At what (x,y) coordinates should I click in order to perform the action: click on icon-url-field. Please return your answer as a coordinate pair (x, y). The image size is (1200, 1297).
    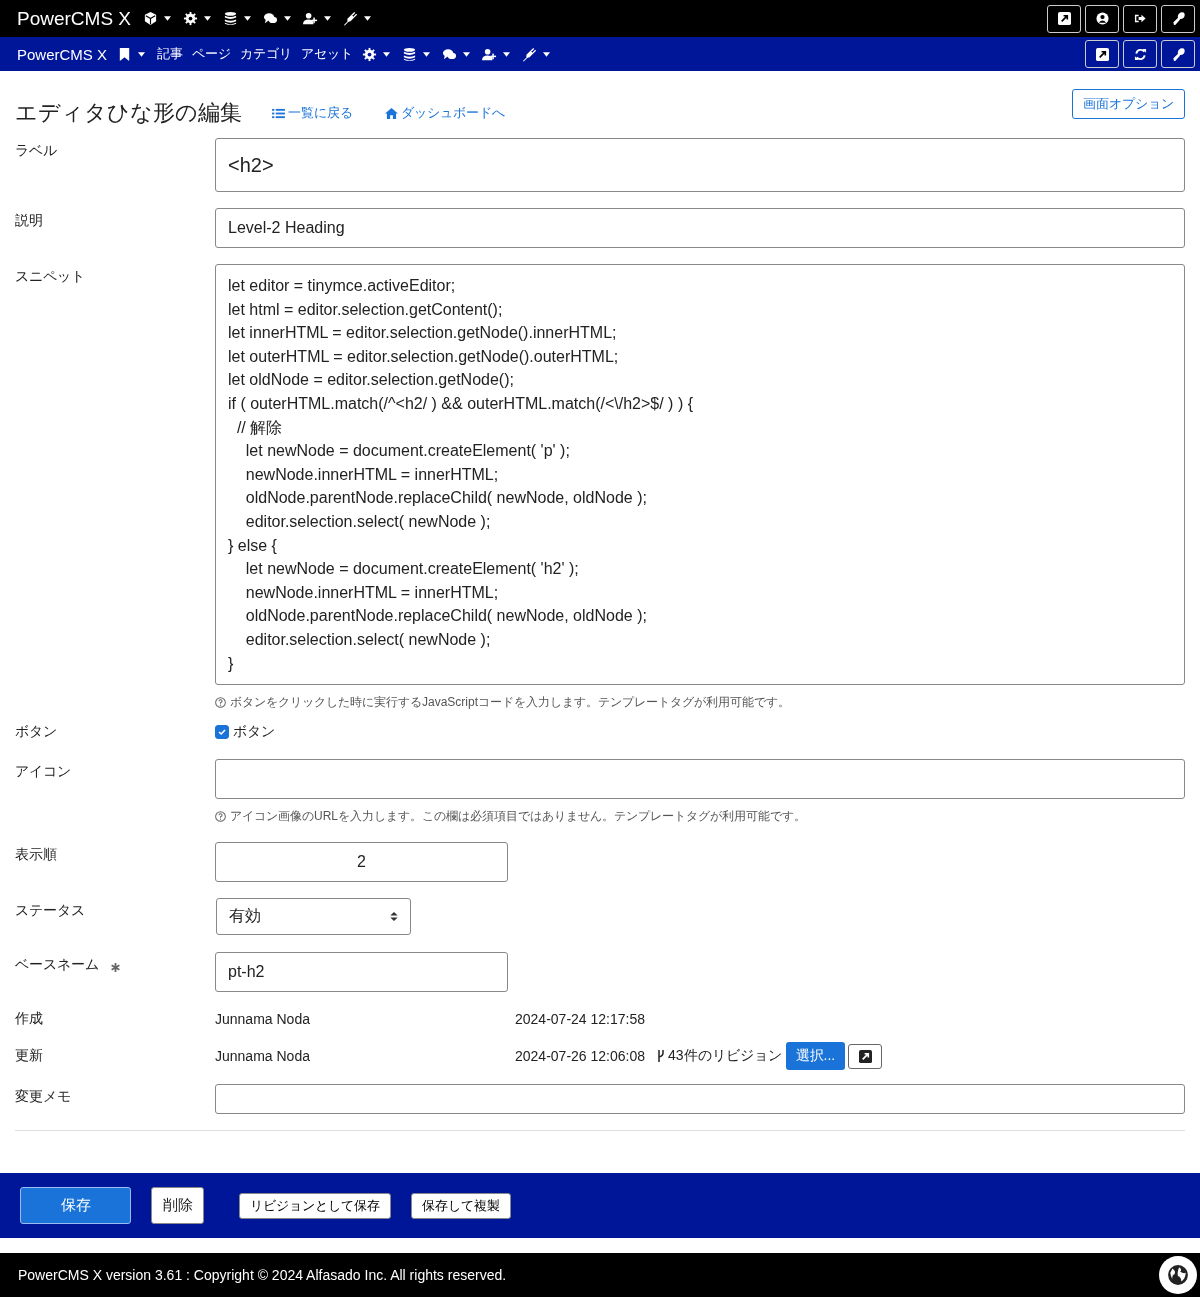
    Looking at the image, I should click on (700, 779).